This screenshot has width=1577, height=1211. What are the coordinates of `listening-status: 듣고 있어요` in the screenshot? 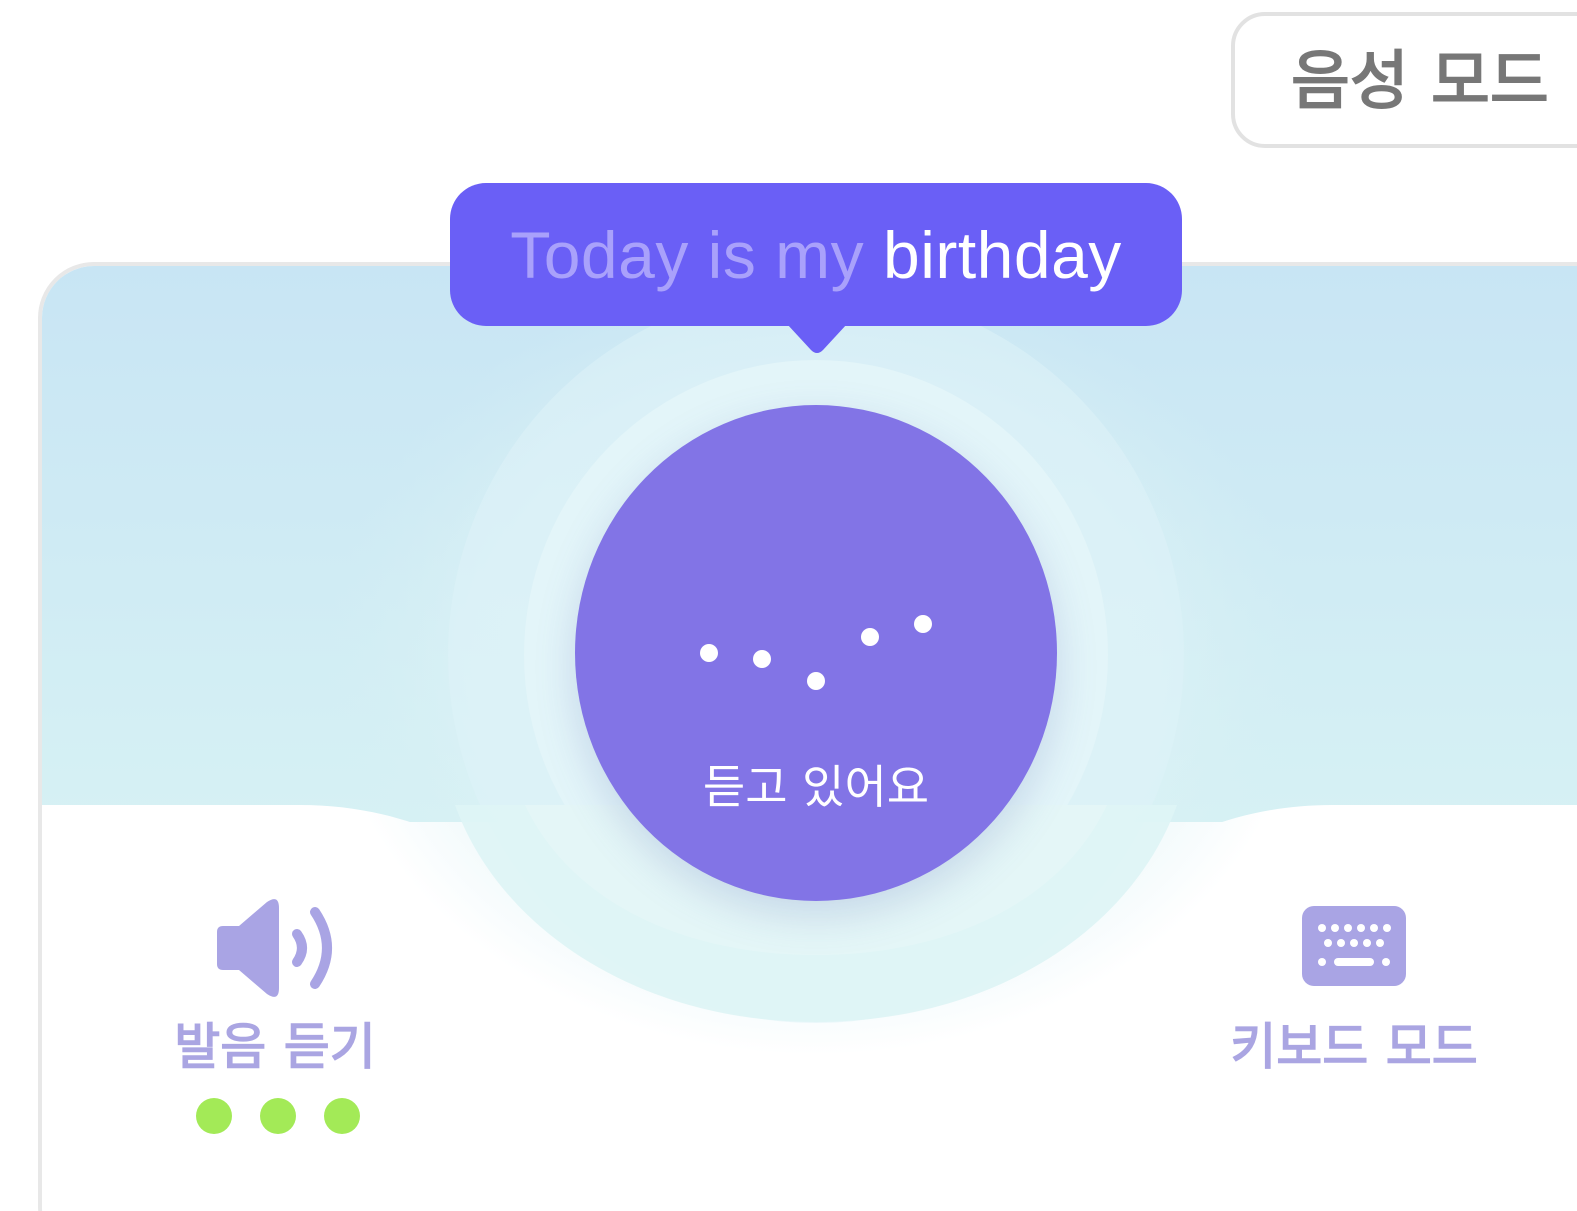 It's located at (816, 787).